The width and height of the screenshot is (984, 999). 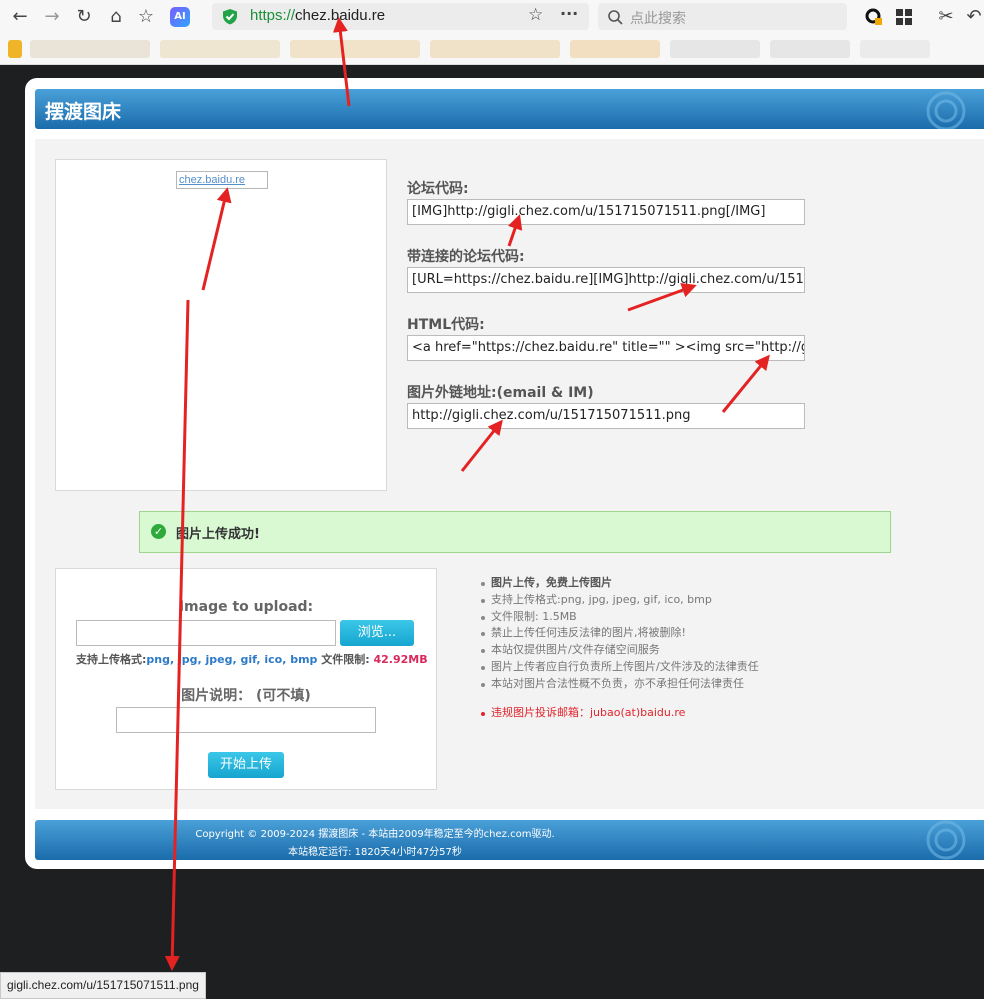 What do you see at coordinates (658, 19) in the screenshot?
I see `search-placeholder: 点此搜索` at bounding box center [658, 19].